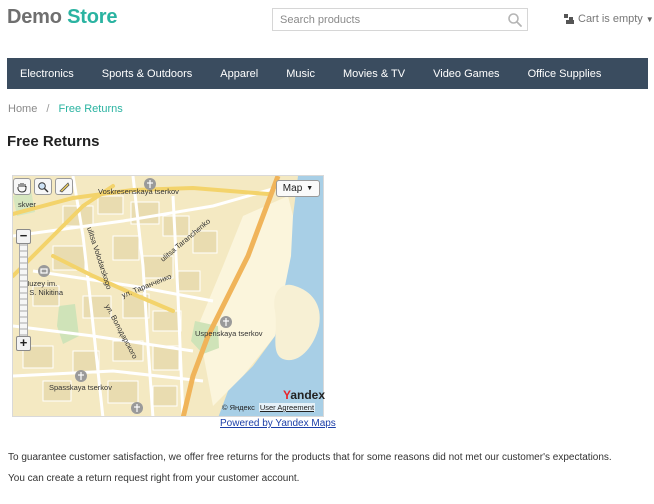 The image size is (654, 504). What do you see at coordinates (64, 186) in the screenshot?
I see `ruler-icon` at bounding box center [64, 186].